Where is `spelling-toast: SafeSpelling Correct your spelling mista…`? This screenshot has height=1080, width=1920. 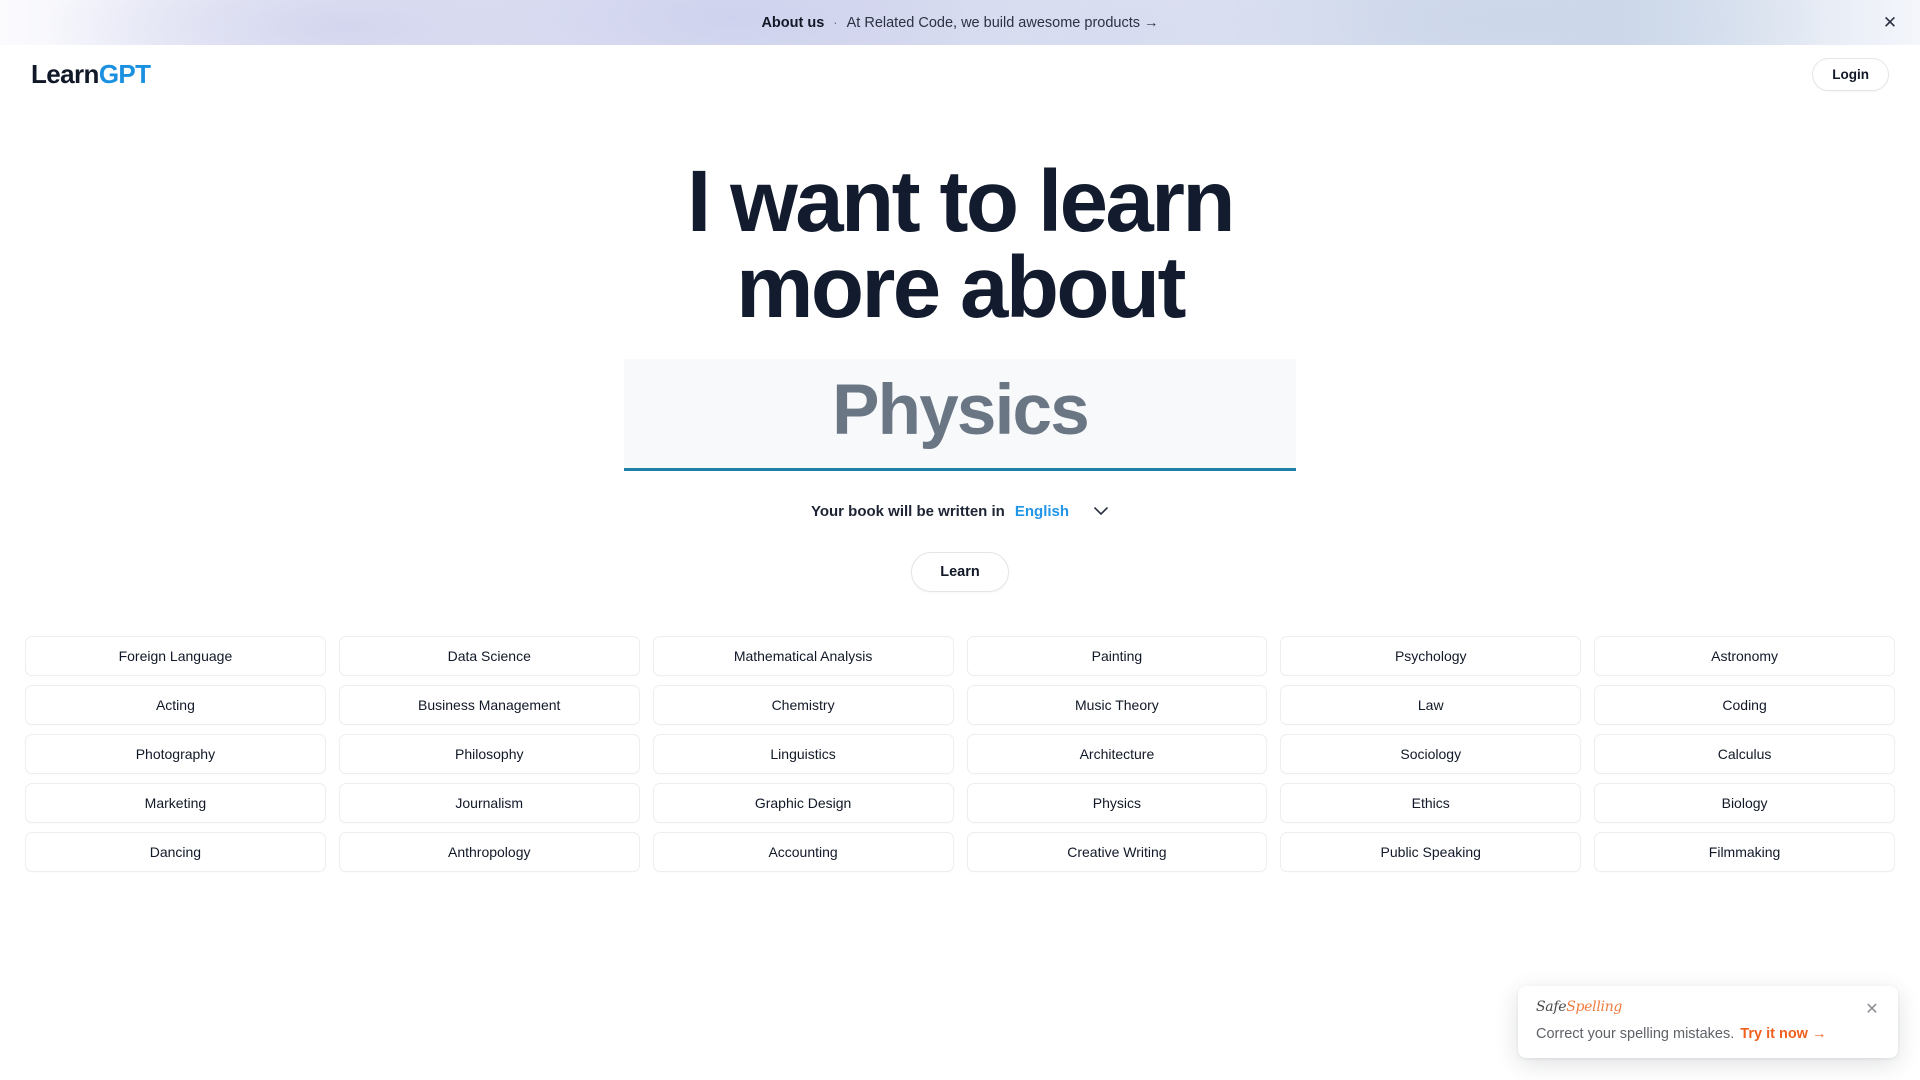
spelling-toast: SafeSpelling Correct your spelling mista… is located at coordinates (1708, 1022).